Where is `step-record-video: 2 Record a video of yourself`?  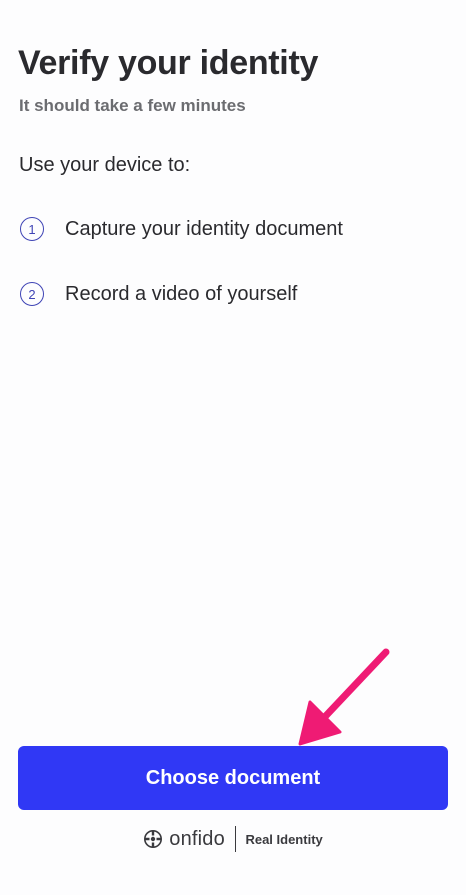 step-record-video: 2 Record a video of yourself is located at coordinates (158, 294).